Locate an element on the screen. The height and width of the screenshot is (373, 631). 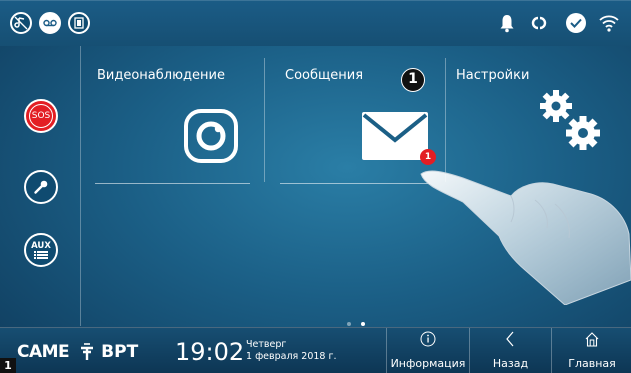
gears-icon is located at coordinates (570, 120).